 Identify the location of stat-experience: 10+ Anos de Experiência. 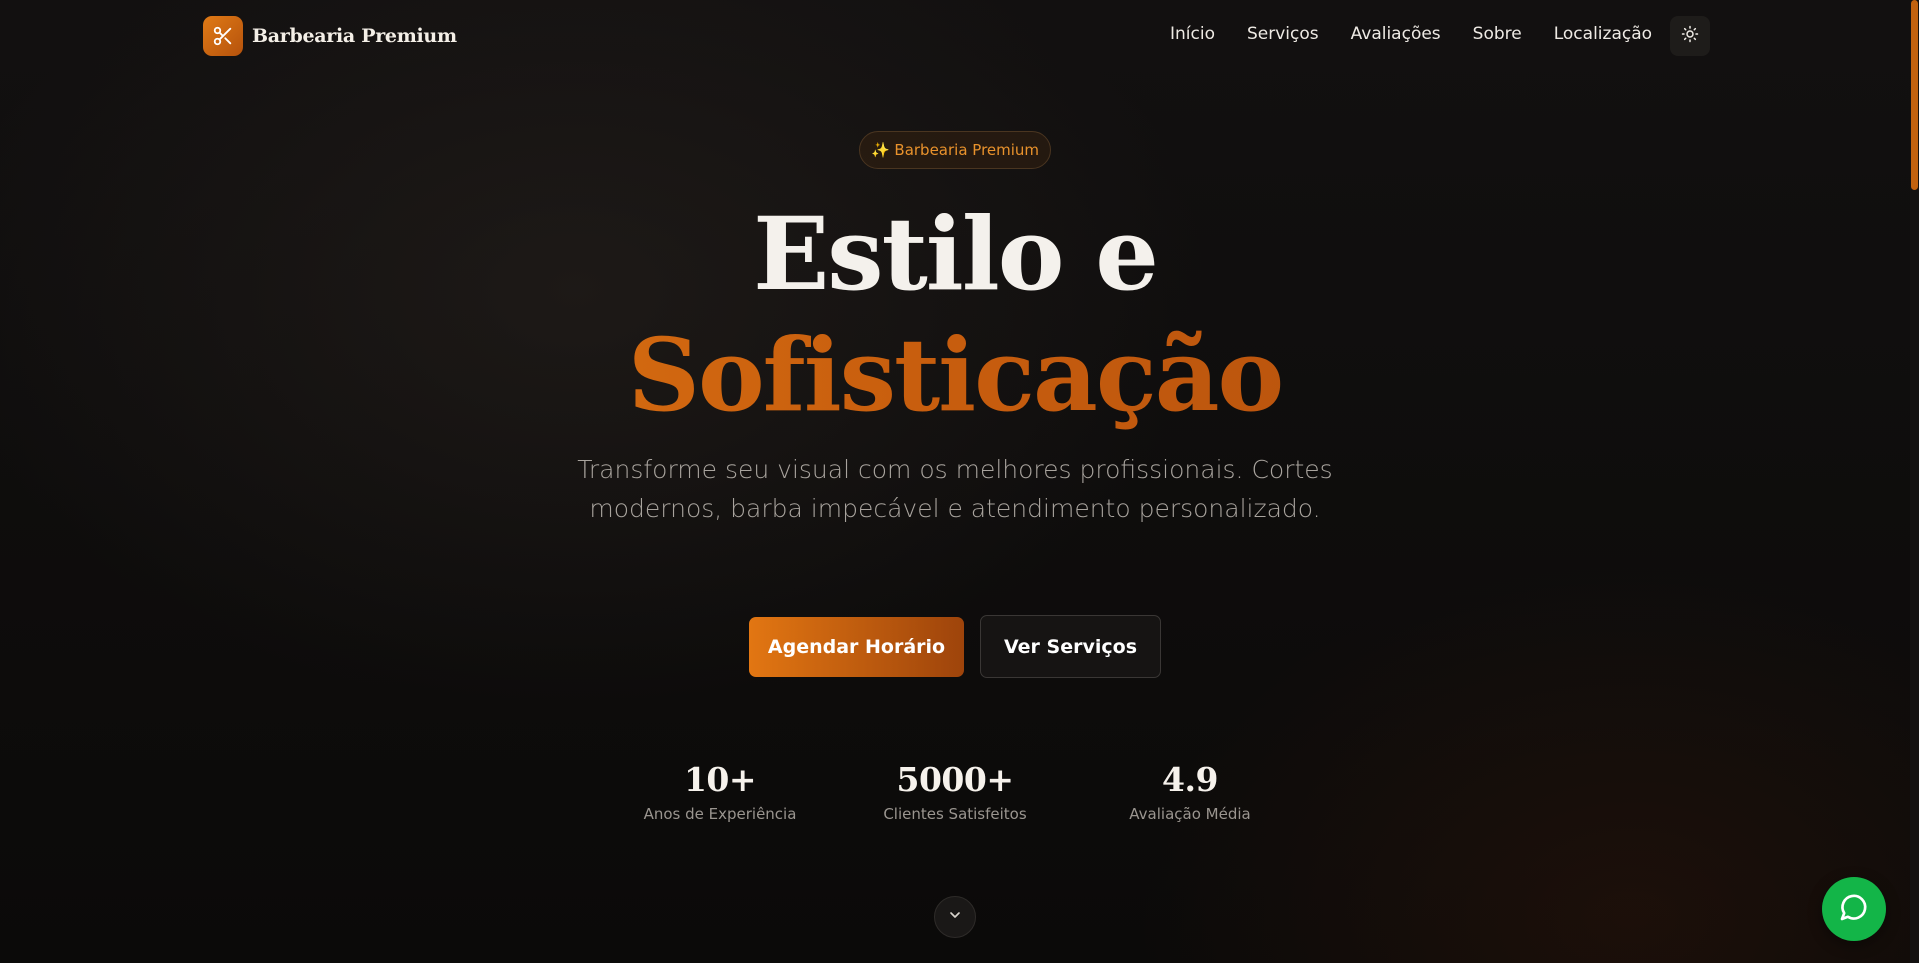
(720, 791).